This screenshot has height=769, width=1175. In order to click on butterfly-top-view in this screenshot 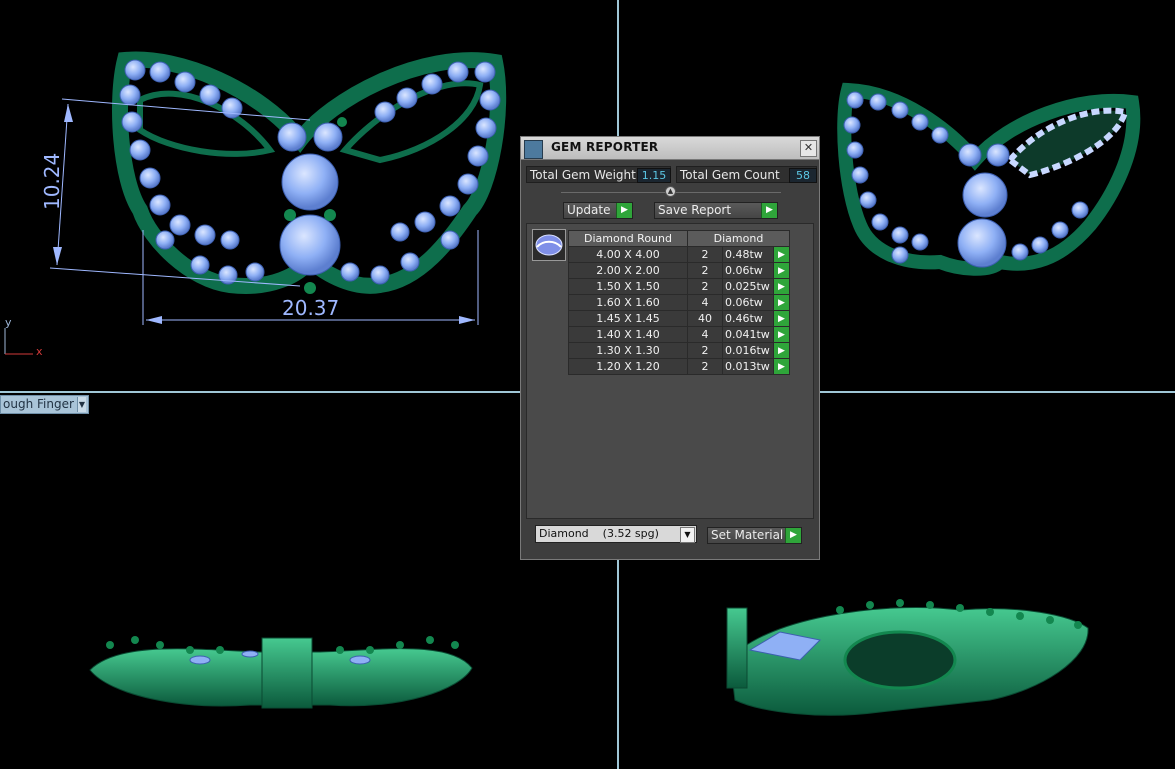, I will do `click(309, 172)`.